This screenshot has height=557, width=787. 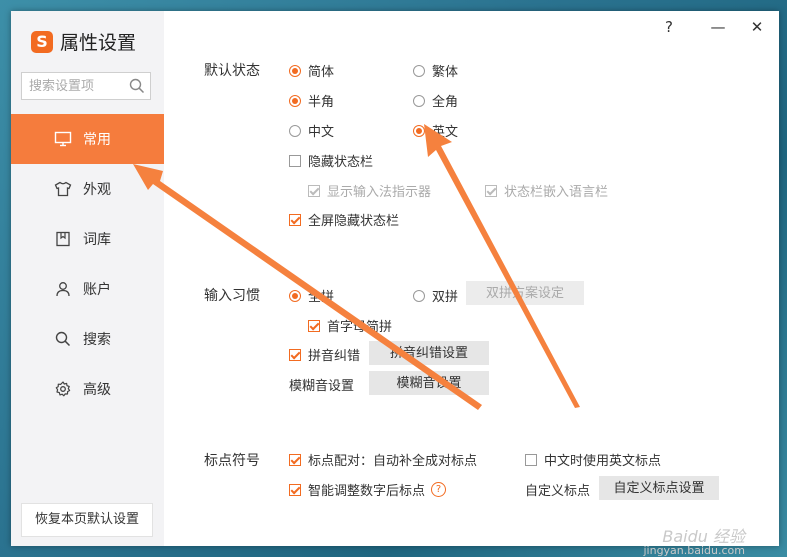 I want to click on option-label: 英文, so click(x=445, y=132).